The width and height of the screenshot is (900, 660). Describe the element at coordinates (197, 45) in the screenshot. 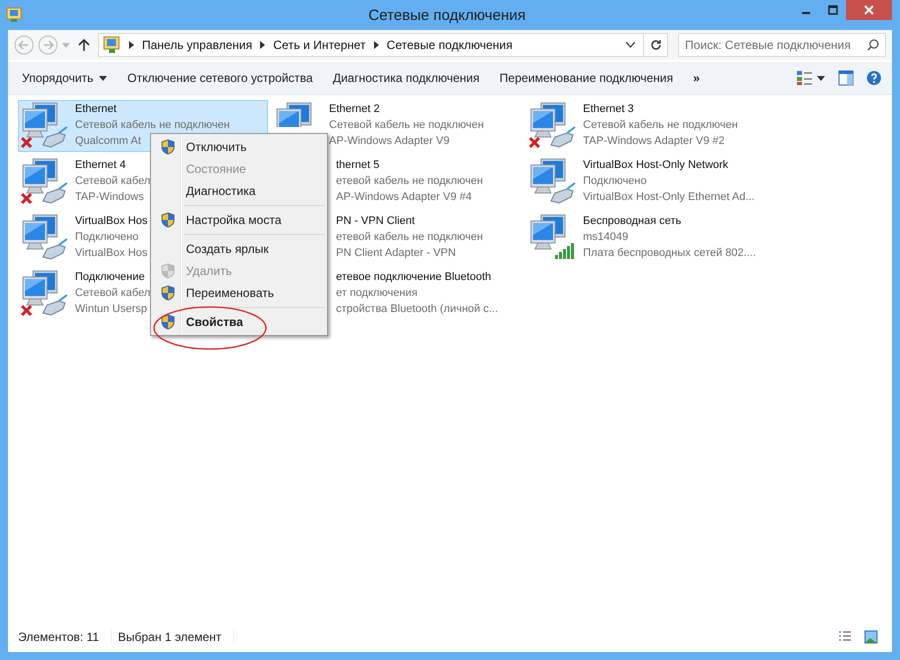

I see `breadcrumb: Панель управления` at that location.